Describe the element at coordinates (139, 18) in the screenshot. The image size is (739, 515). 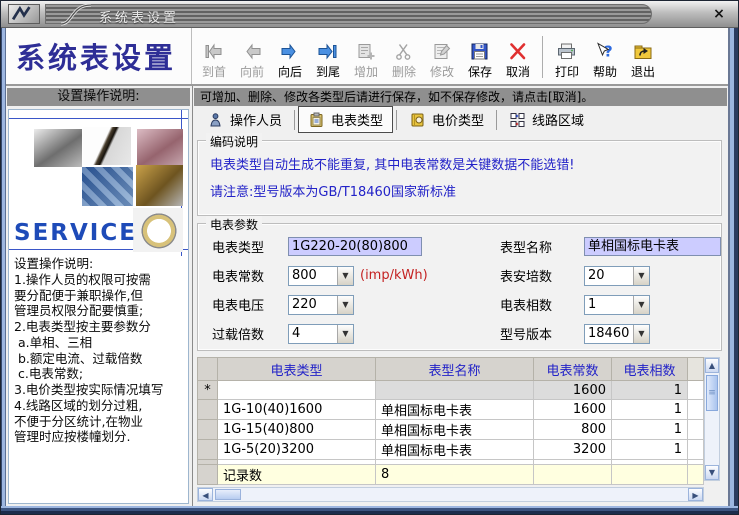
I see `window-title: 系统表设置` at that location.